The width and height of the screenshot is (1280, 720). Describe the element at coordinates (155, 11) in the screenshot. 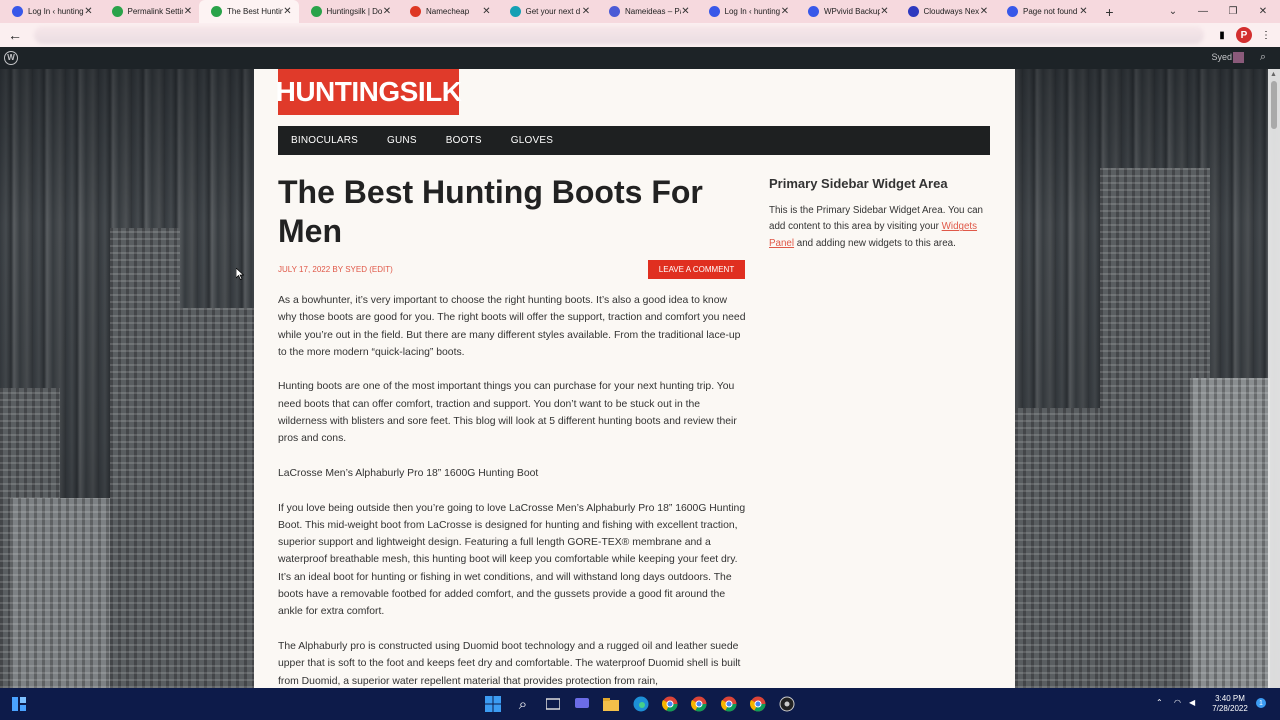

I see `tab-title: Permalink Settings` at that location.